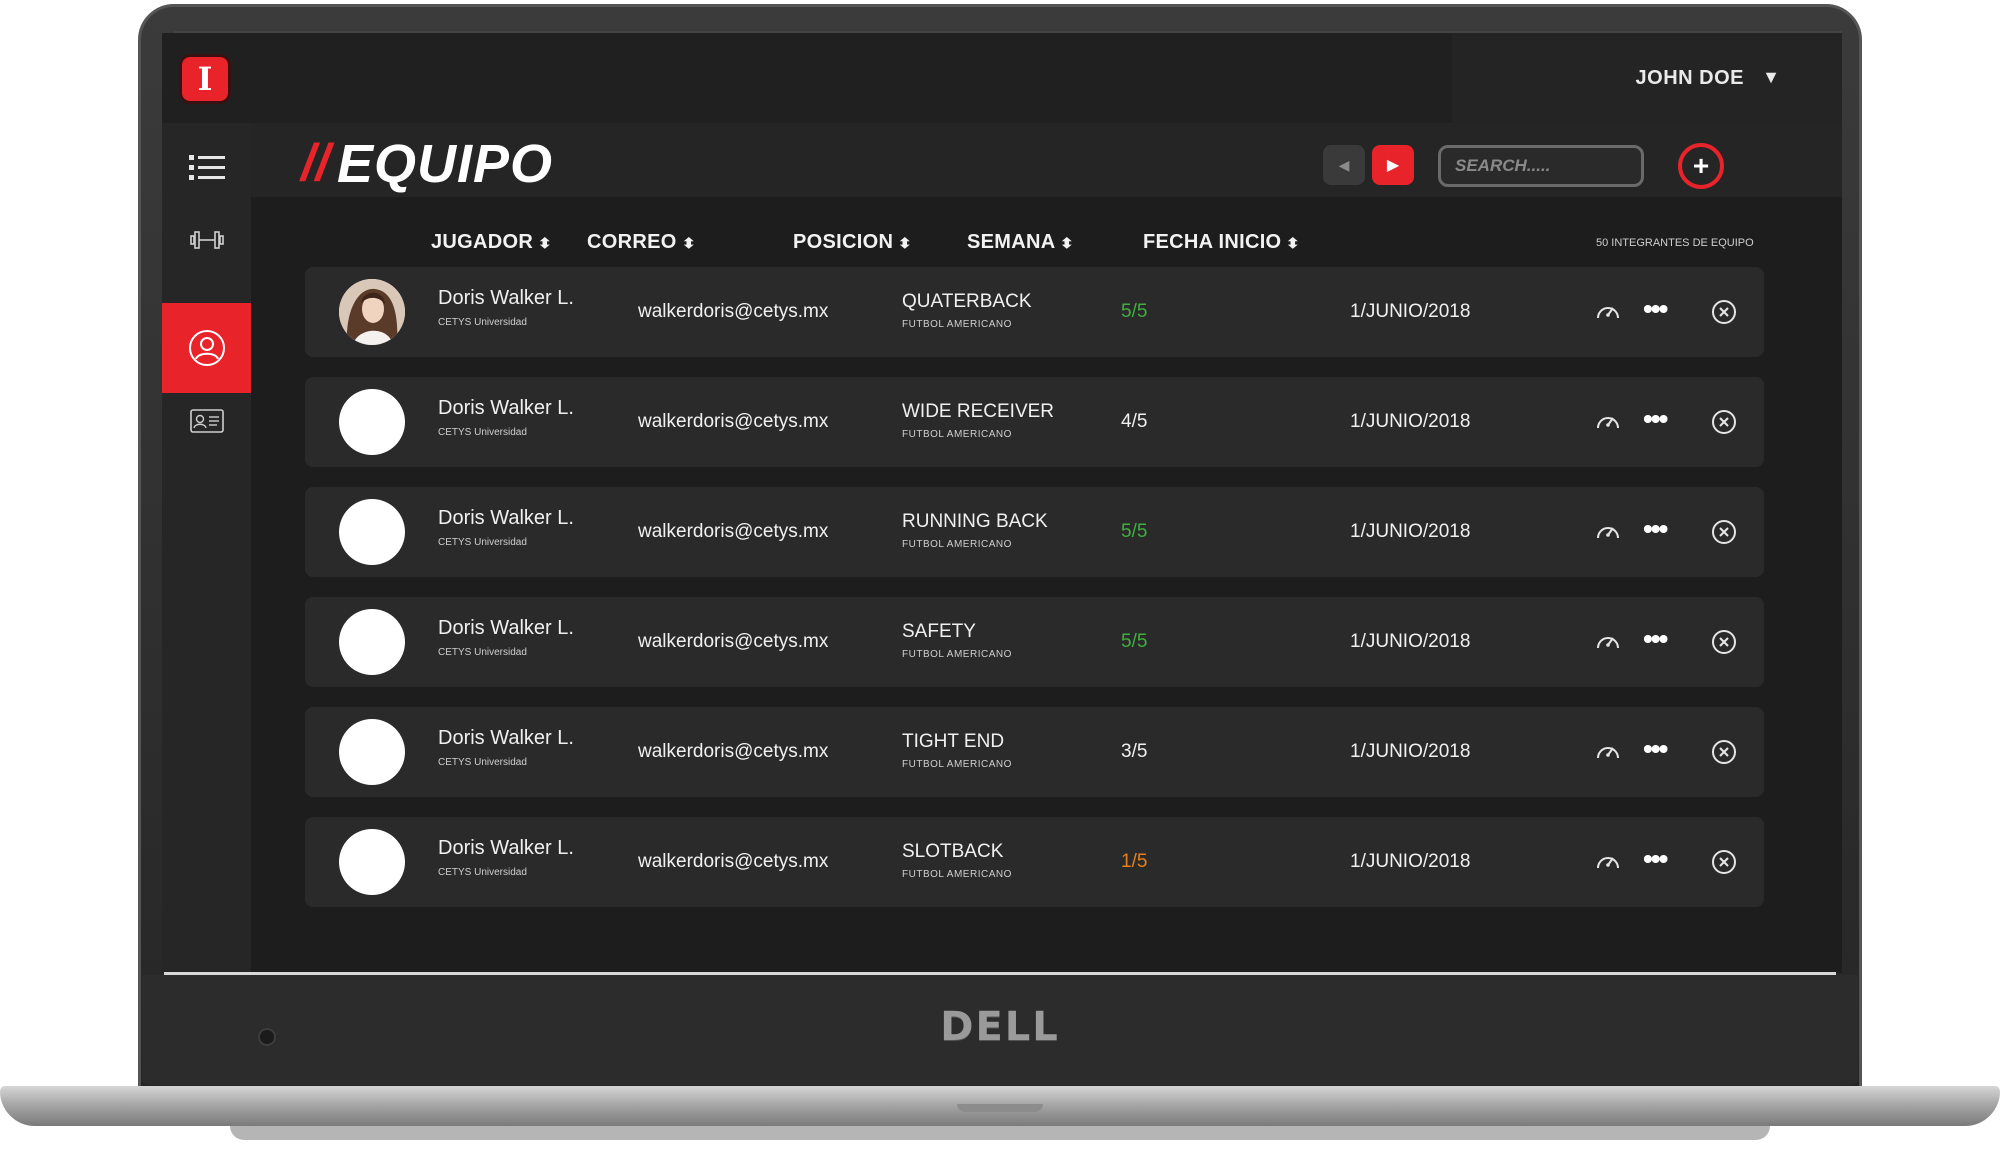 Image resolution: width=2000 pixels, height=1160 pixels. I want to click on play-icon: ▶, so click(1393, 165).